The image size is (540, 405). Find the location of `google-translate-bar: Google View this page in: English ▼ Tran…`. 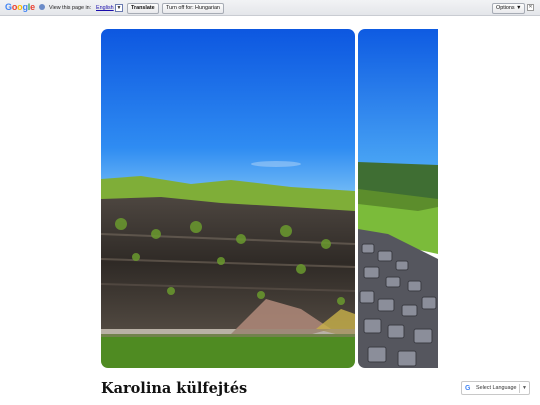

google-translate-bar: Google View this page in: English ▼ Tran… is located at coordinates (270, 8).